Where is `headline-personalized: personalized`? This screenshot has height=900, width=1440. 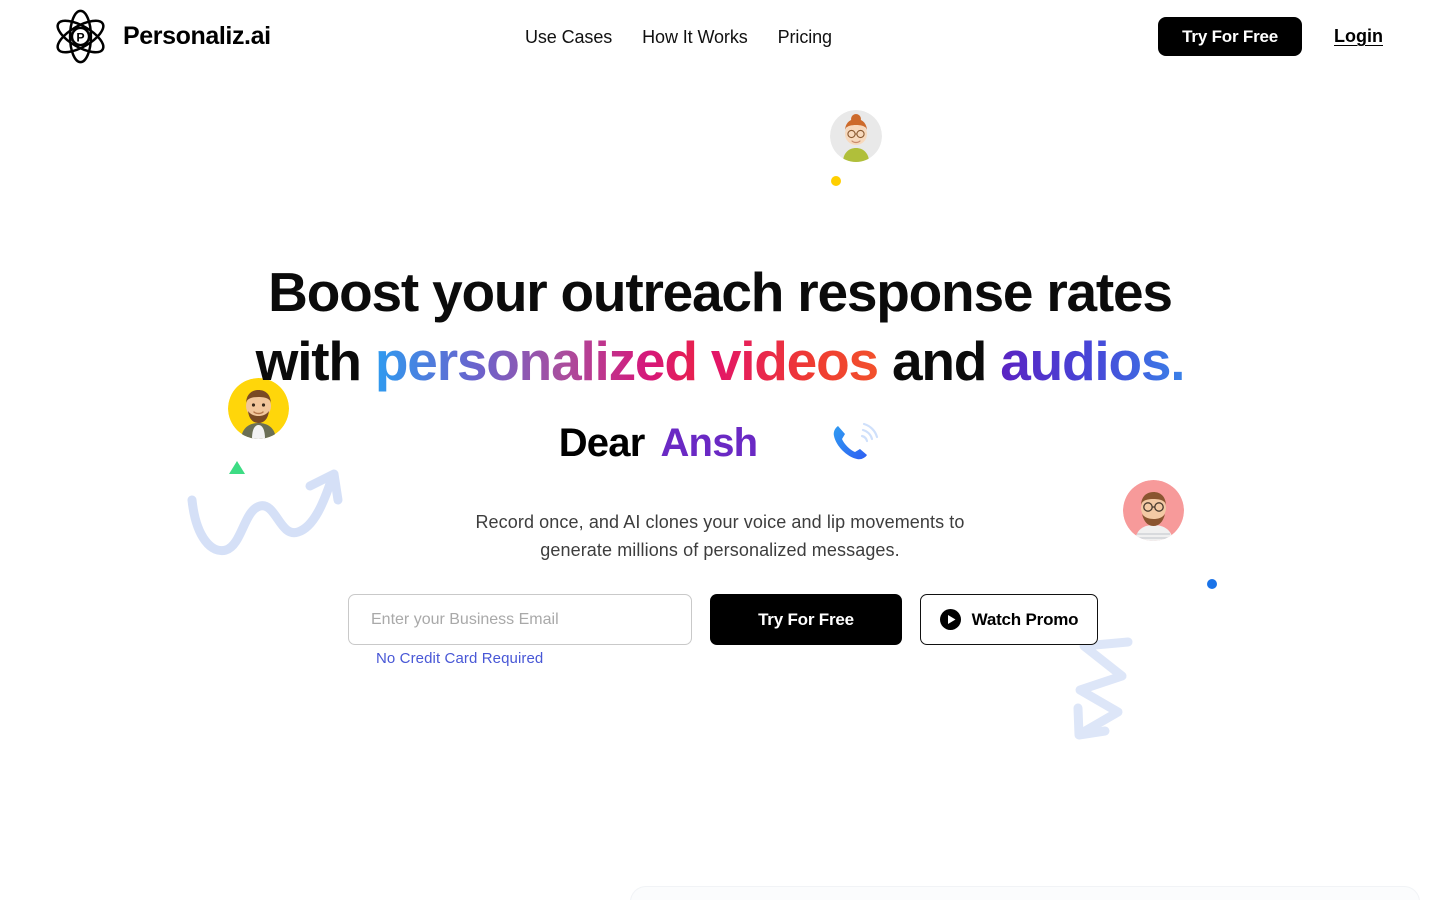
headline-personalized: personalized is located at coordinates (536, 361).